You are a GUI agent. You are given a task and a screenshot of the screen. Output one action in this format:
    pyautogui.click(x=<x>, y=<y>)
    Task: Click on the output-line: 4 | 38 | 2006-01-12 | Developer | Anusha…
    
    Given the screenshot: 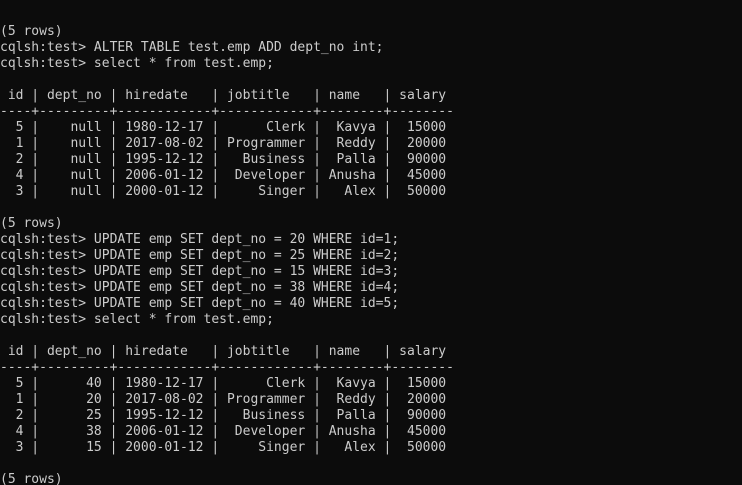 What is the action you would take?
    pyautogui.click(x=223, y=431)
    